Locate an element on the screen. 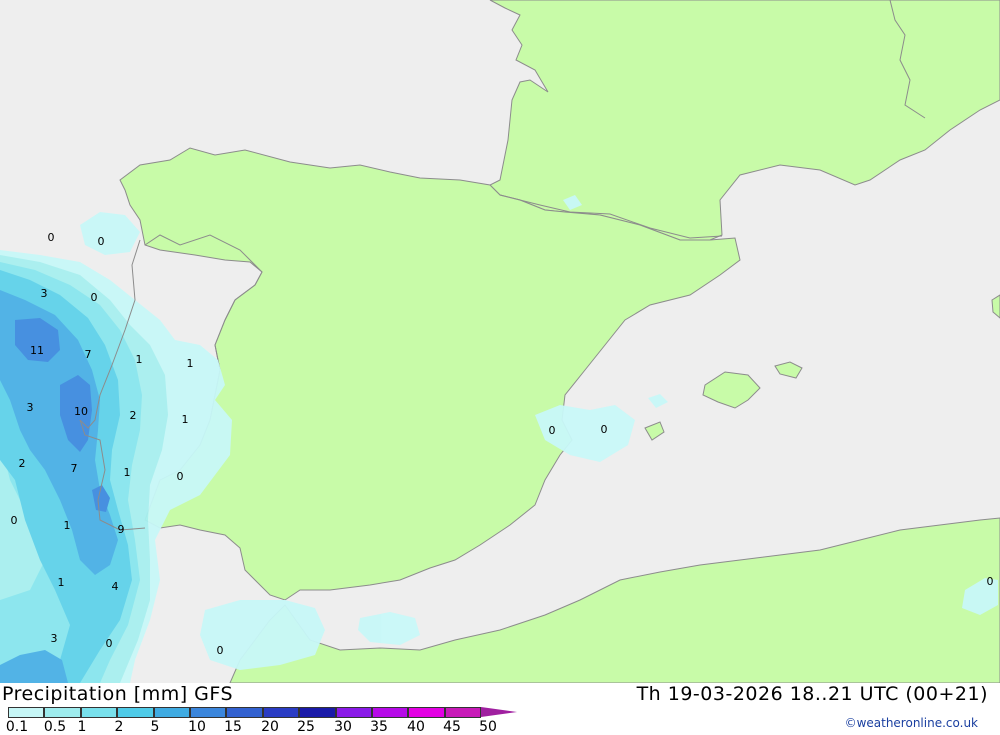  scale-ticks: 0.1 0.5 1 2 5 10 15 20 25 30 35 40 45 50 is located at coordinates (260, 727).